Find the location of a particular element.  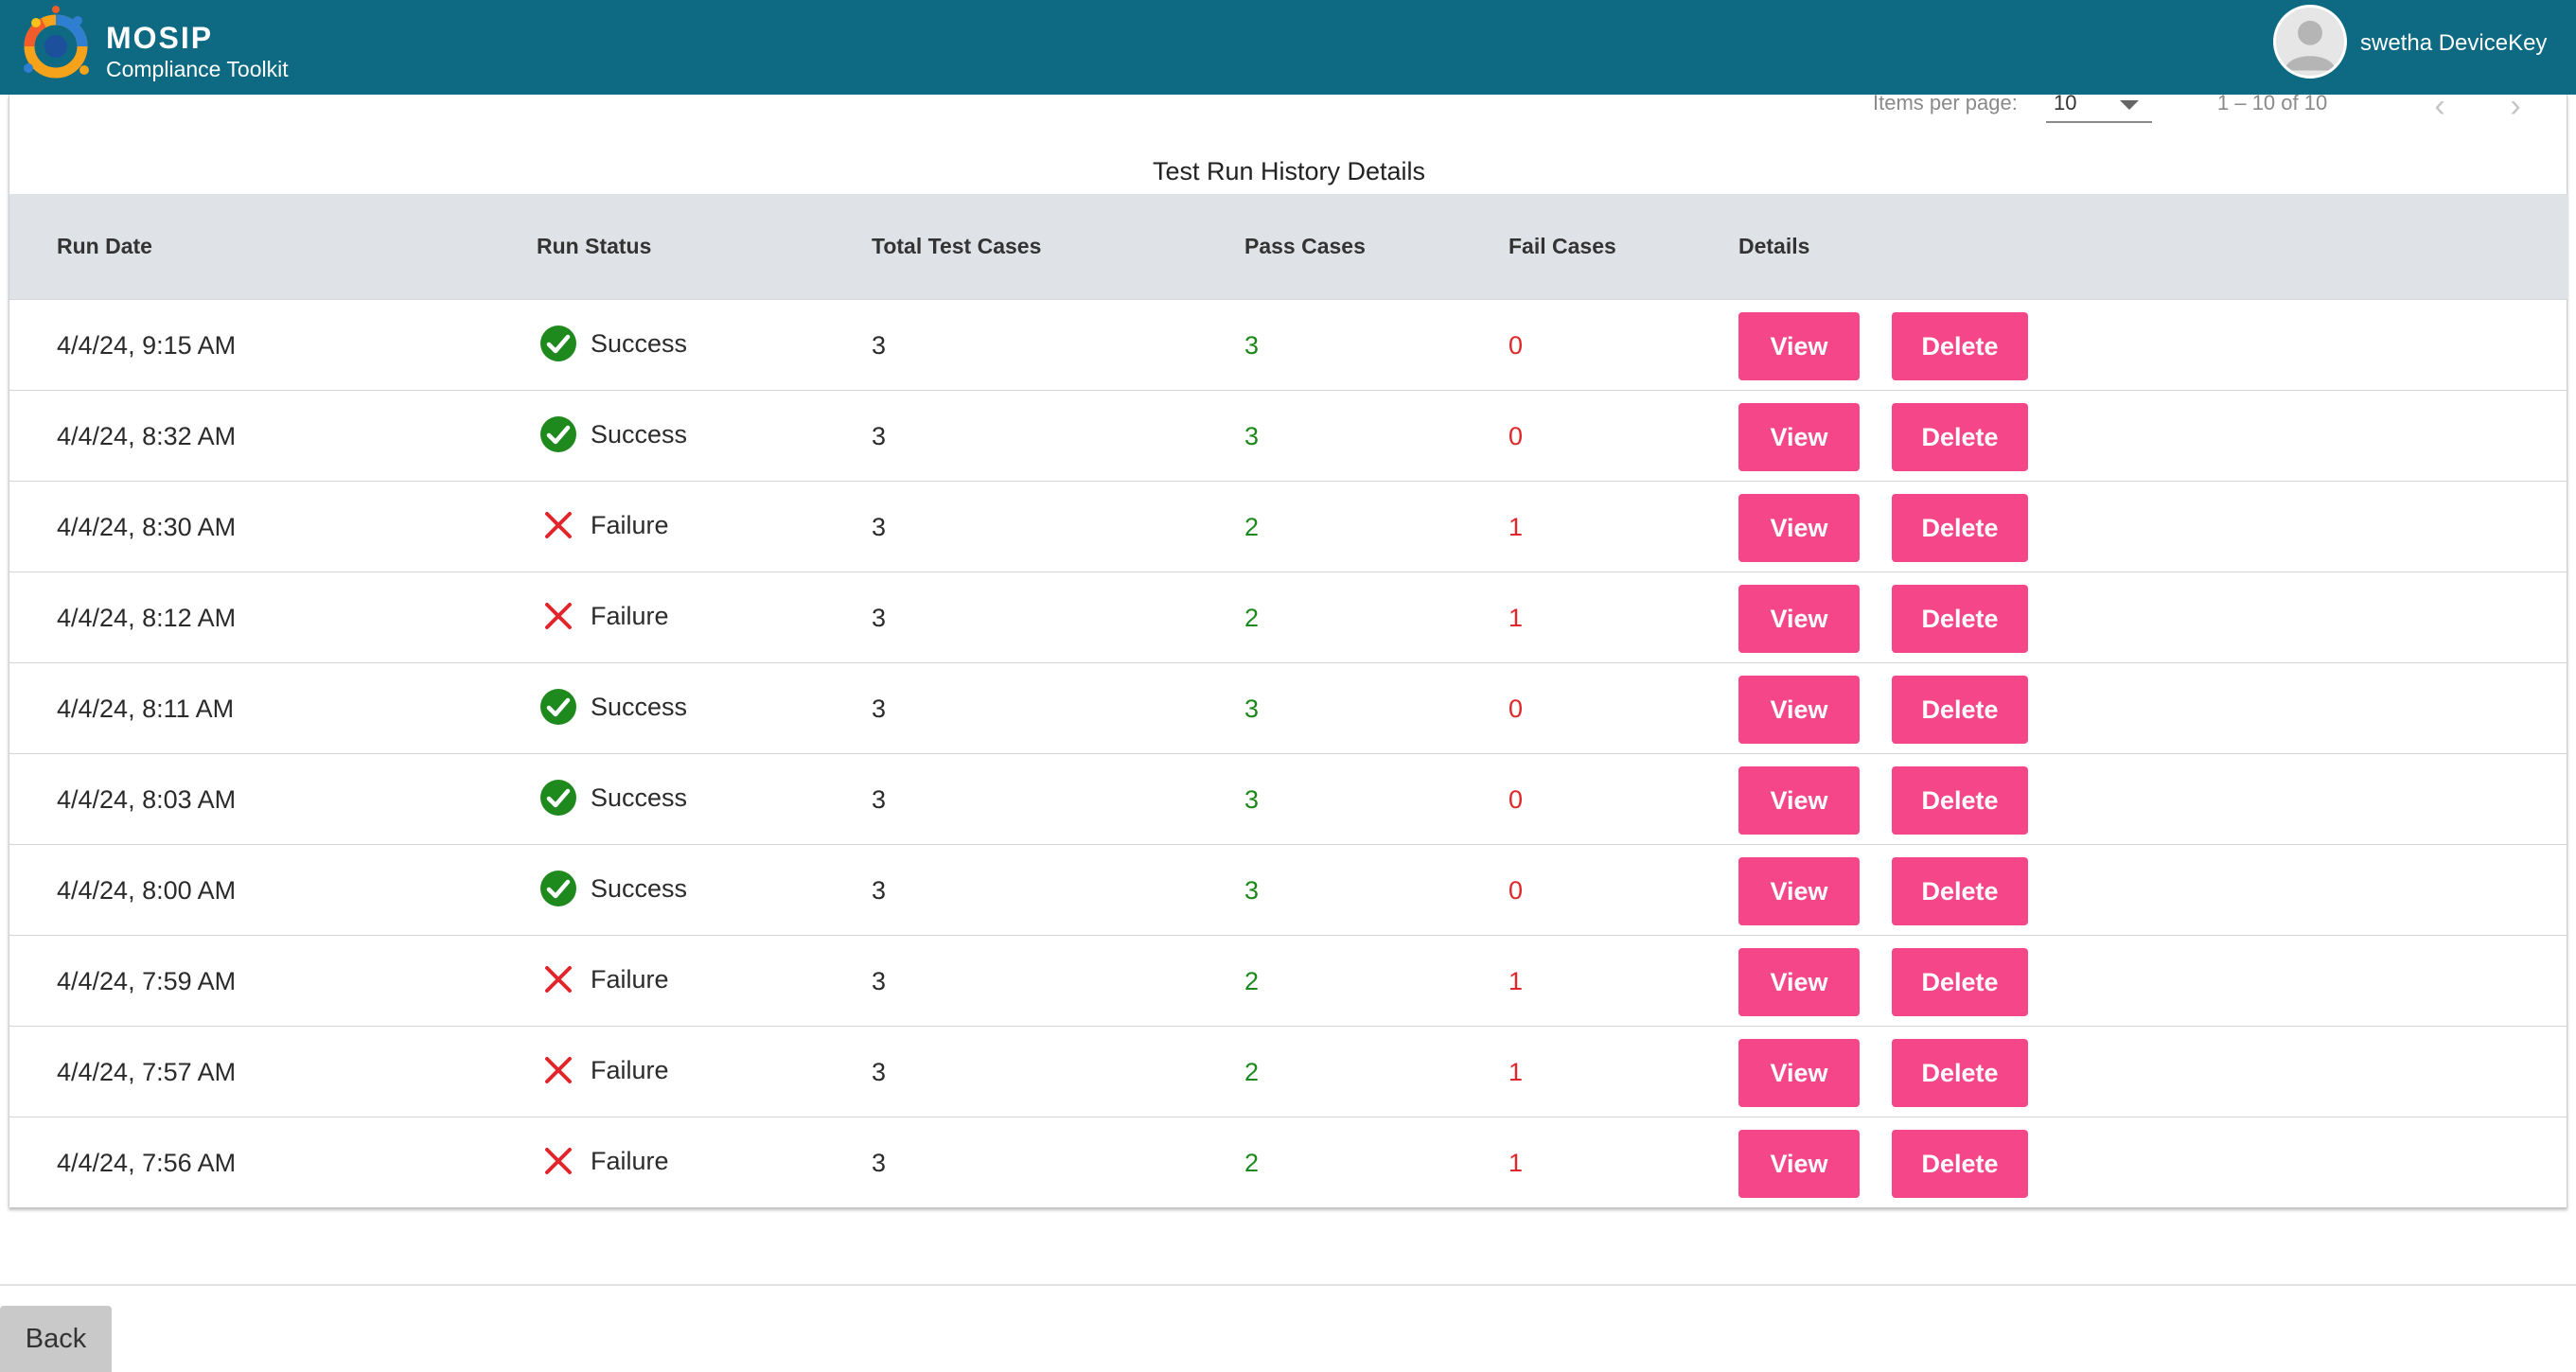

table-row: 4/4/24, 7:59 AM Failure 3 2 1 View Delete is located at coordinates (1288, 980).